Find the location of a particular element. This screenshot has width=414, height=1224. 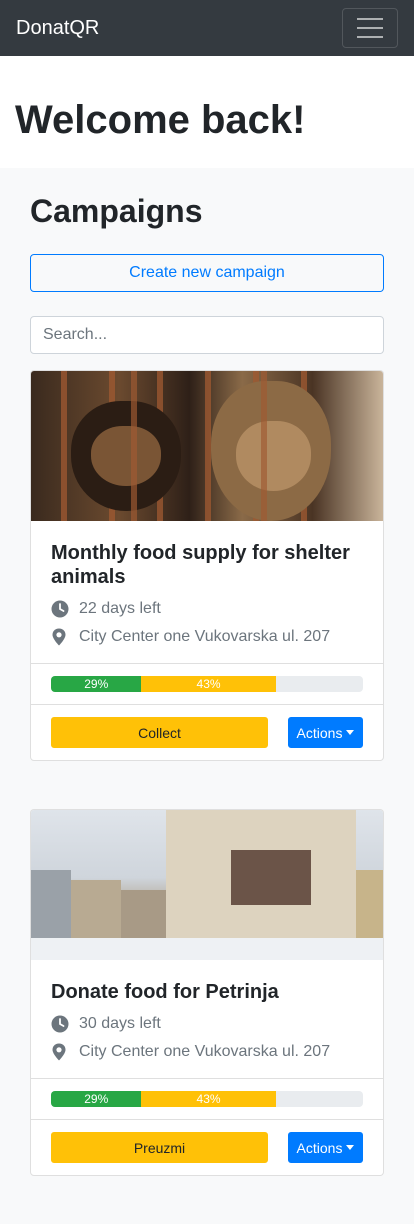

brand-link: DonatQR is located at coordinates (57, 28).